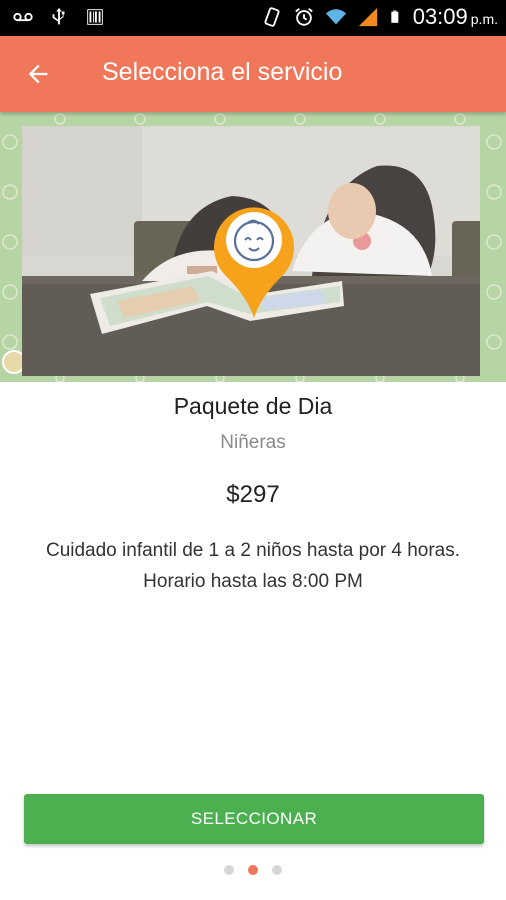  I want to click on map-pin-icon, so click(254, 262).